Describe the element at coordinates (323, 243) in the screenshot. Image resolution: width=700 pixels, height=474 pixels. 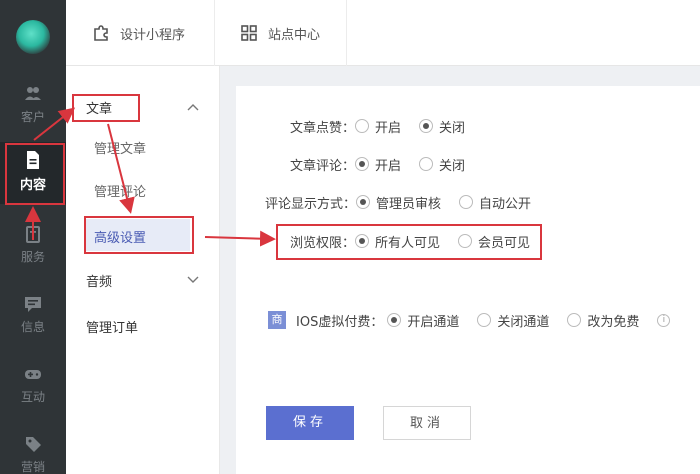
I see `browse-permission-label: 浏览权限：` at that location.